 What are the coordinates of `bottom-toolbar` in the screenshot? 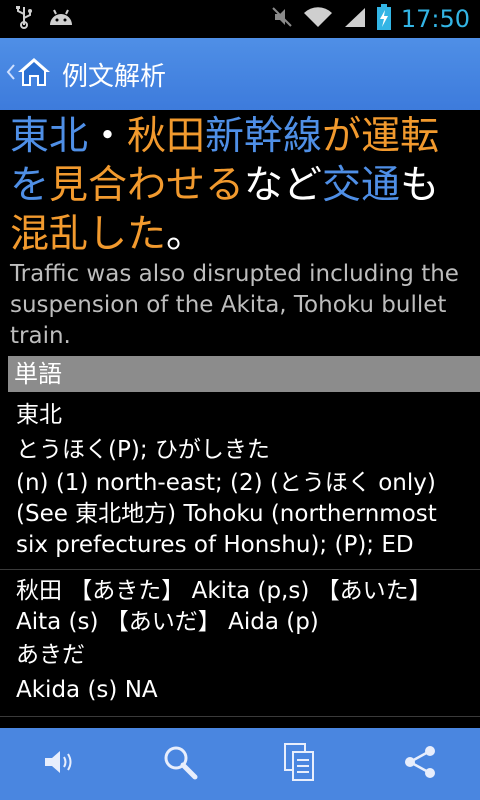 It's located at (240, 764).